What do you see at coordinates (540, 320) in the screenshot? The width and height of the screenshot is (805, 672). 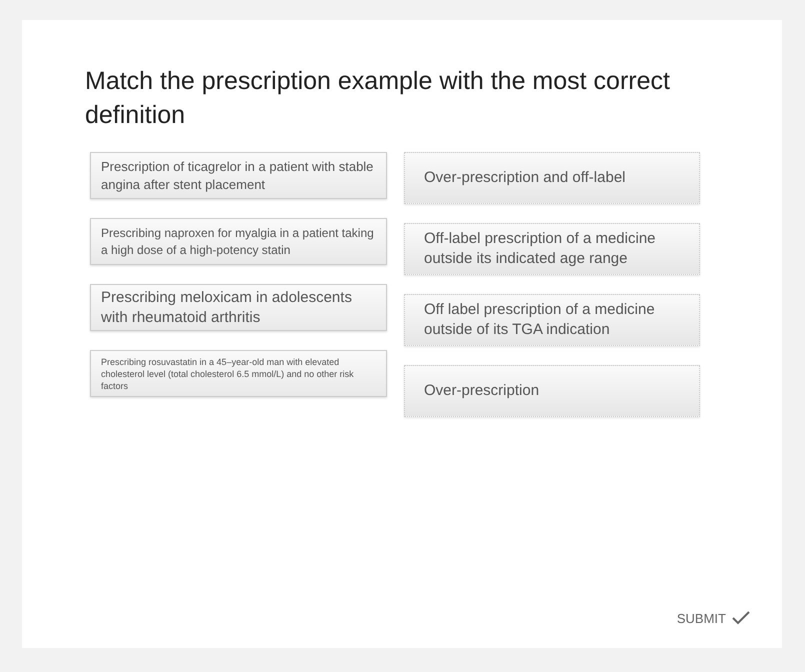 I see `answer-text: Off label prescription of a medicine outside of its TGA indication` at bounding box center [540, 320].